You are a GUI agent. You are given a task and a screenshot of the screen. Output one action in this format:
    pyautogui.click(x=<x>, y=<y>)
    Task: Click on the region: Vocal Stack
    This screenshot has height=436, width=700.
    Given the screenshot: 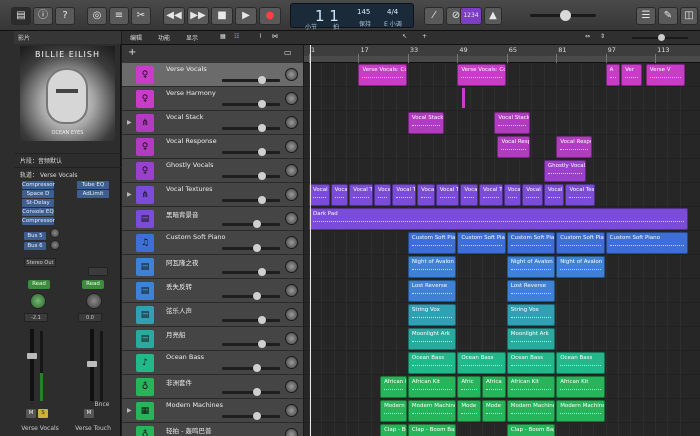 What is the action you would take?
    pyautogui.click(x=425, y=123)
    